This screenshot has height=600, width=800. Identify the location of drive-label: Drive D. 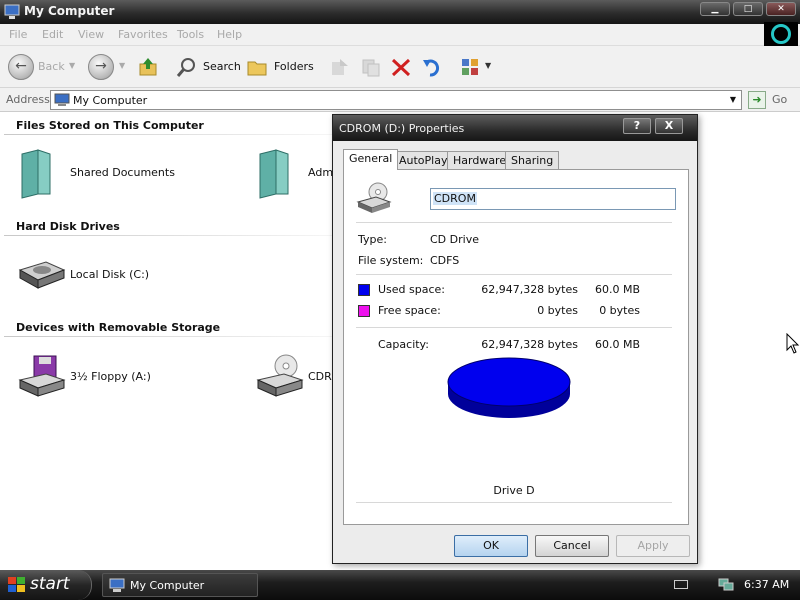
(514, 490).